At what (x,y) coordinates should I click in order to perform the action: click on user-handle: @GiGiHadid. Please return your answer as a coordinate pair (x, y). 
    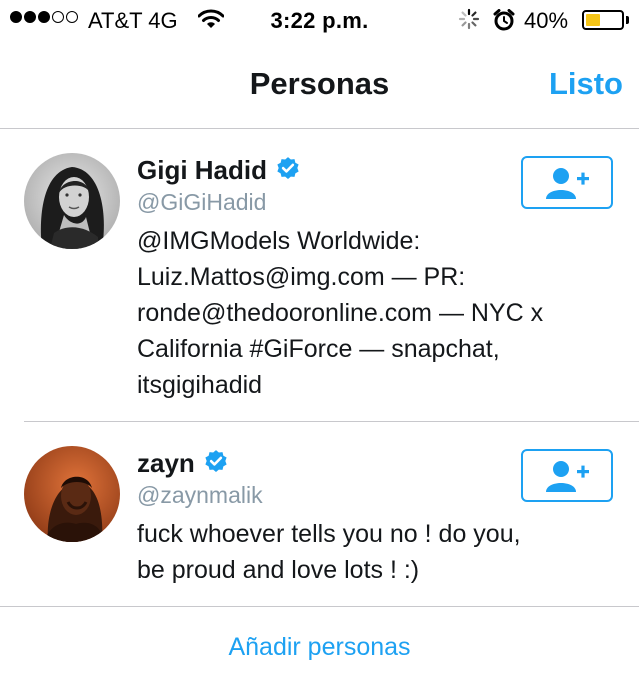
    Looking at the image, I should click on (202, 202).